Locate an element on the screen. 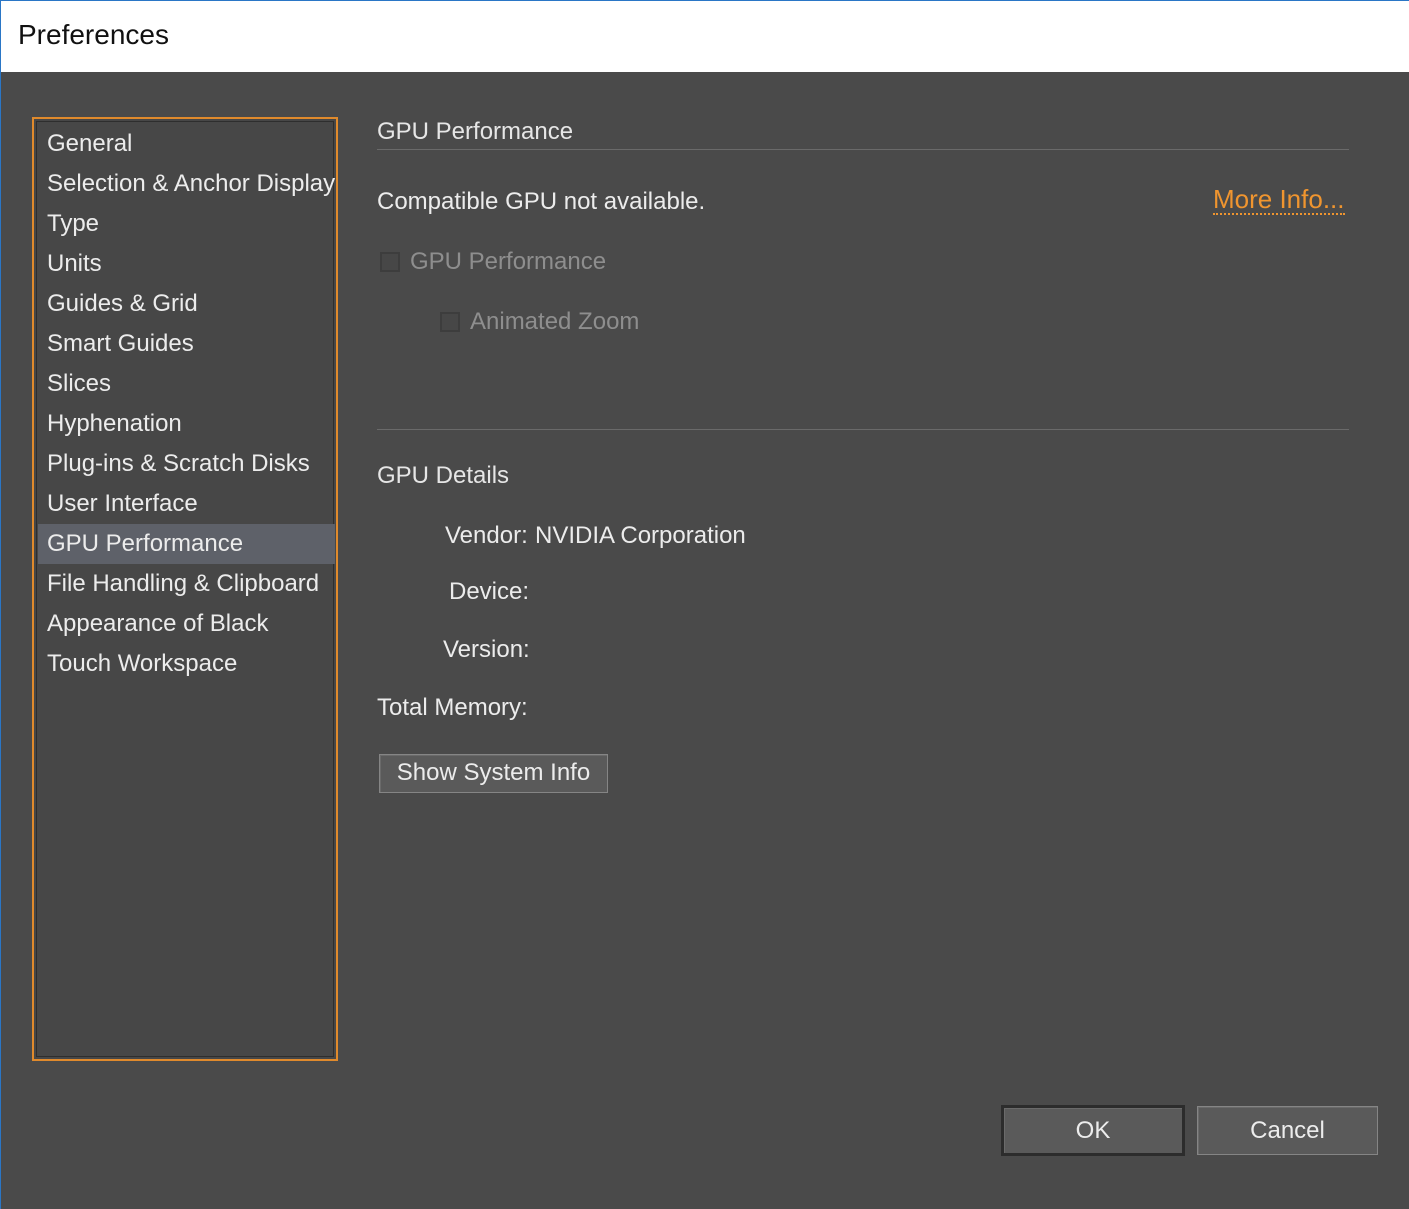 The height and width of the screenshot is (1209, 1409). animated-zoom-checkbox-row: Animated Zoom is located at coordinates (539, 322).